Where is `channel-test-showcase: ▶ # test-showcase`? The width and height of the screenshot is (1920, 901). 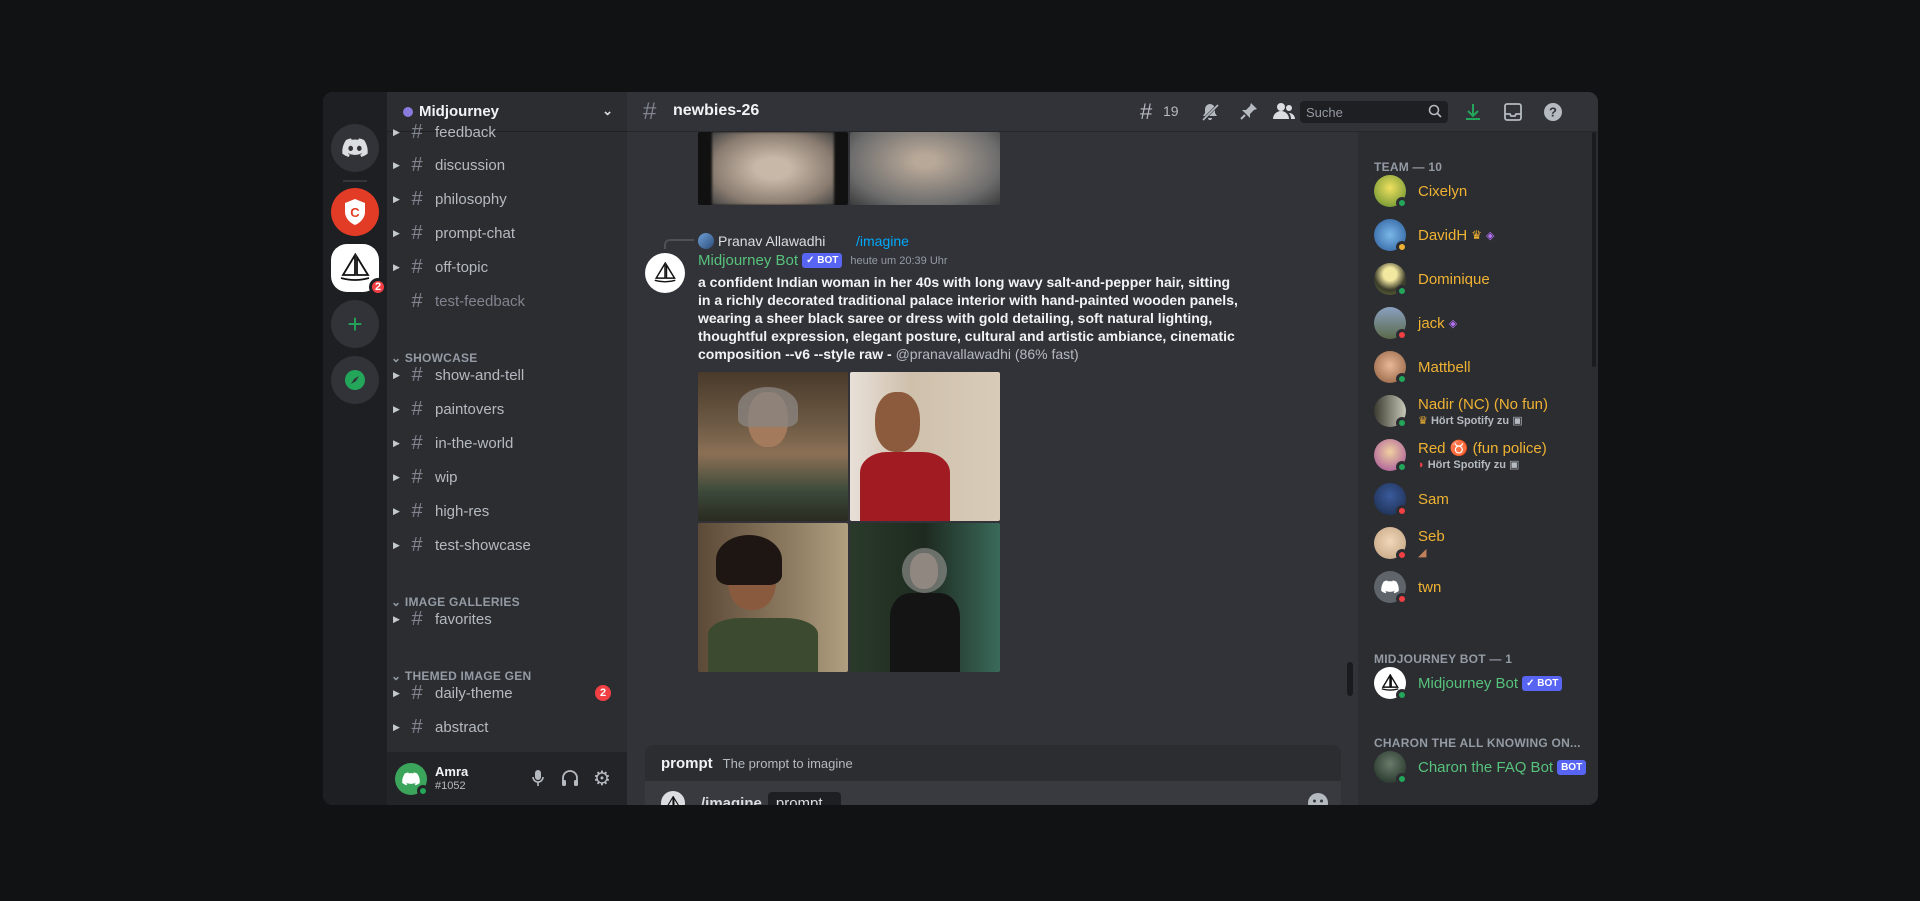 channel-test-showcase: ▶ # test-showcase is located at coordinates (506, 545).